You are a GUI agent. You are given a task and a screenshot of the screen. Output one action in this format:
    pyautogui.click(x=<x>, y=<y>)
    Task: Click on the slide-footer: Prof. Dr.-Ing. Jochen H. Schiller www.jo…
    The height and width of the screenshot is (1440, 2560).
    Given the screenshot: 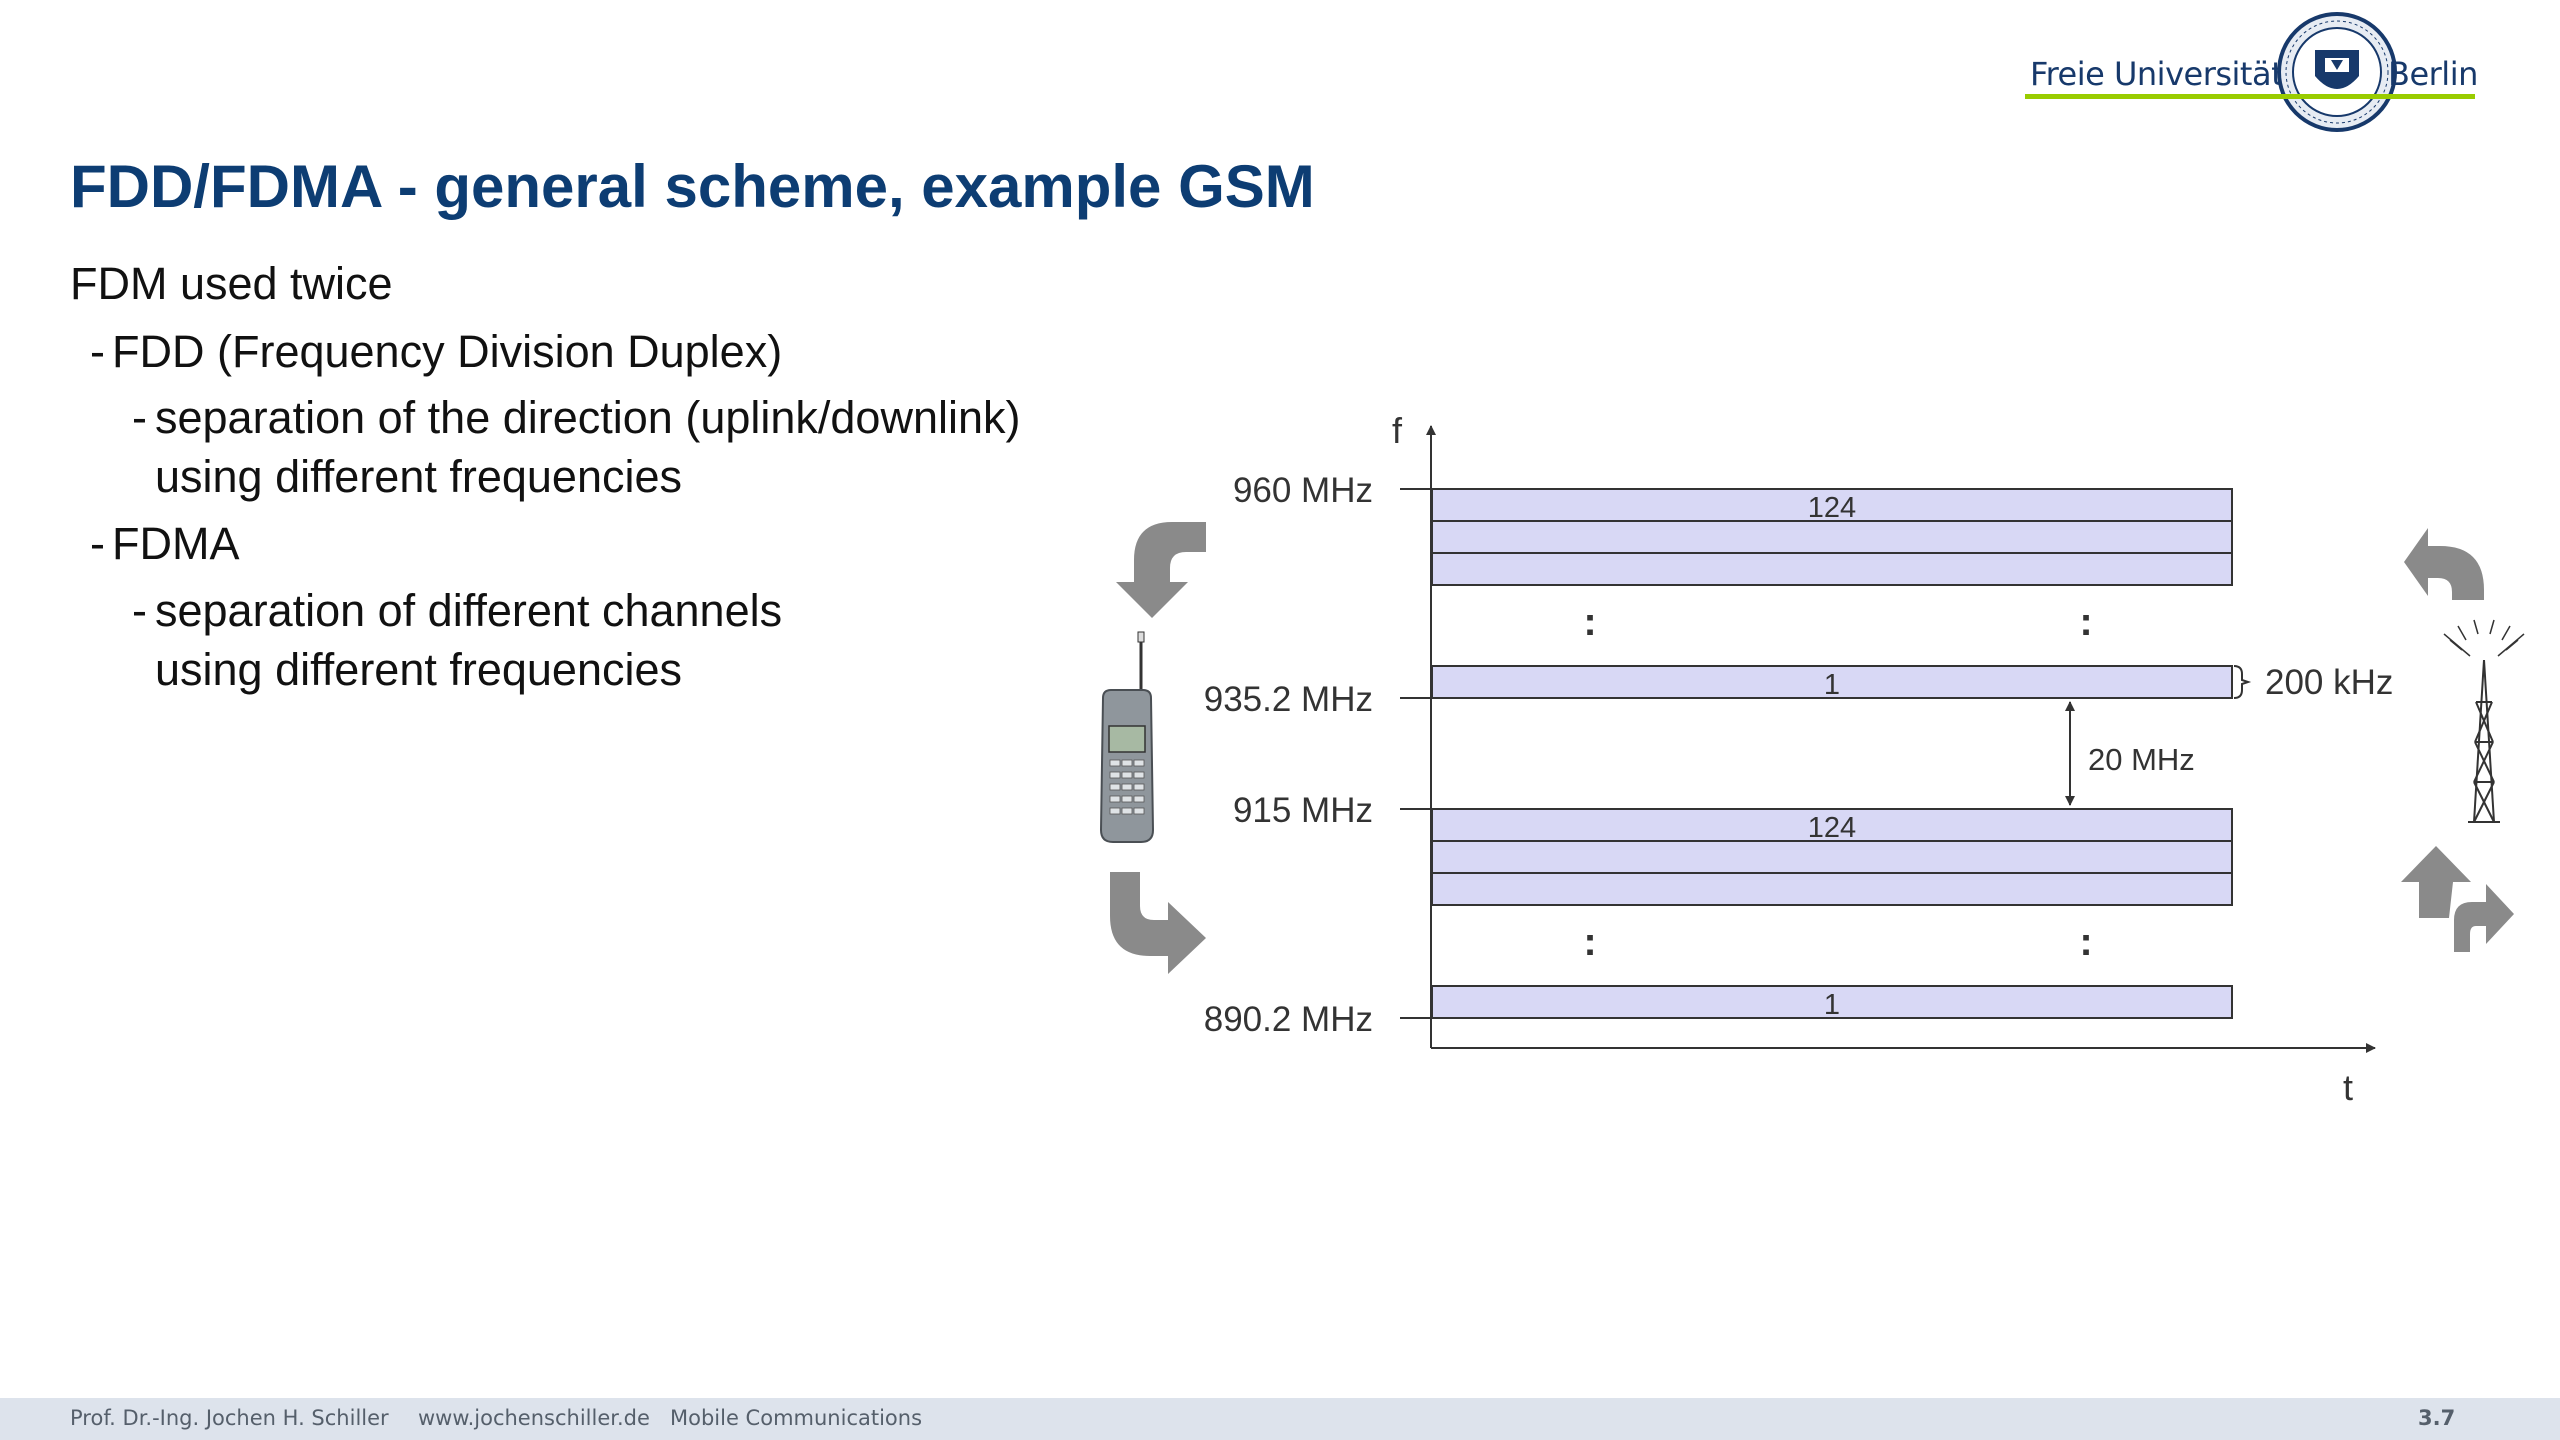 What is the action you would take?
    pyautogui.click(x=1280, y=1419)
    